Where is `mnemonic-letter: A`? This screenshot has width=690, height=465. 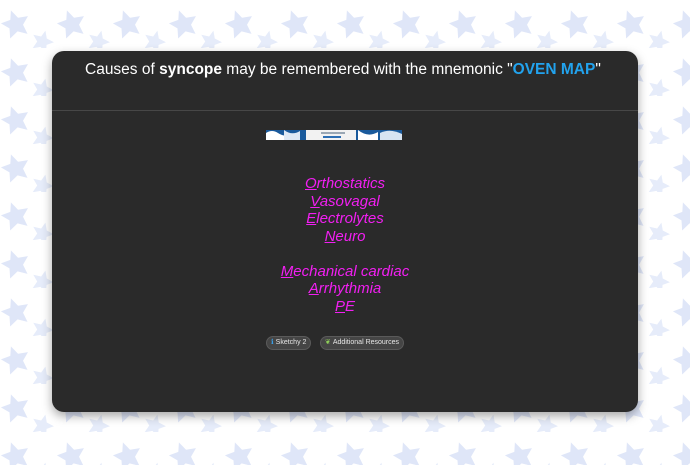
mnemonic-letter: A is located at coordinates (313, 288).